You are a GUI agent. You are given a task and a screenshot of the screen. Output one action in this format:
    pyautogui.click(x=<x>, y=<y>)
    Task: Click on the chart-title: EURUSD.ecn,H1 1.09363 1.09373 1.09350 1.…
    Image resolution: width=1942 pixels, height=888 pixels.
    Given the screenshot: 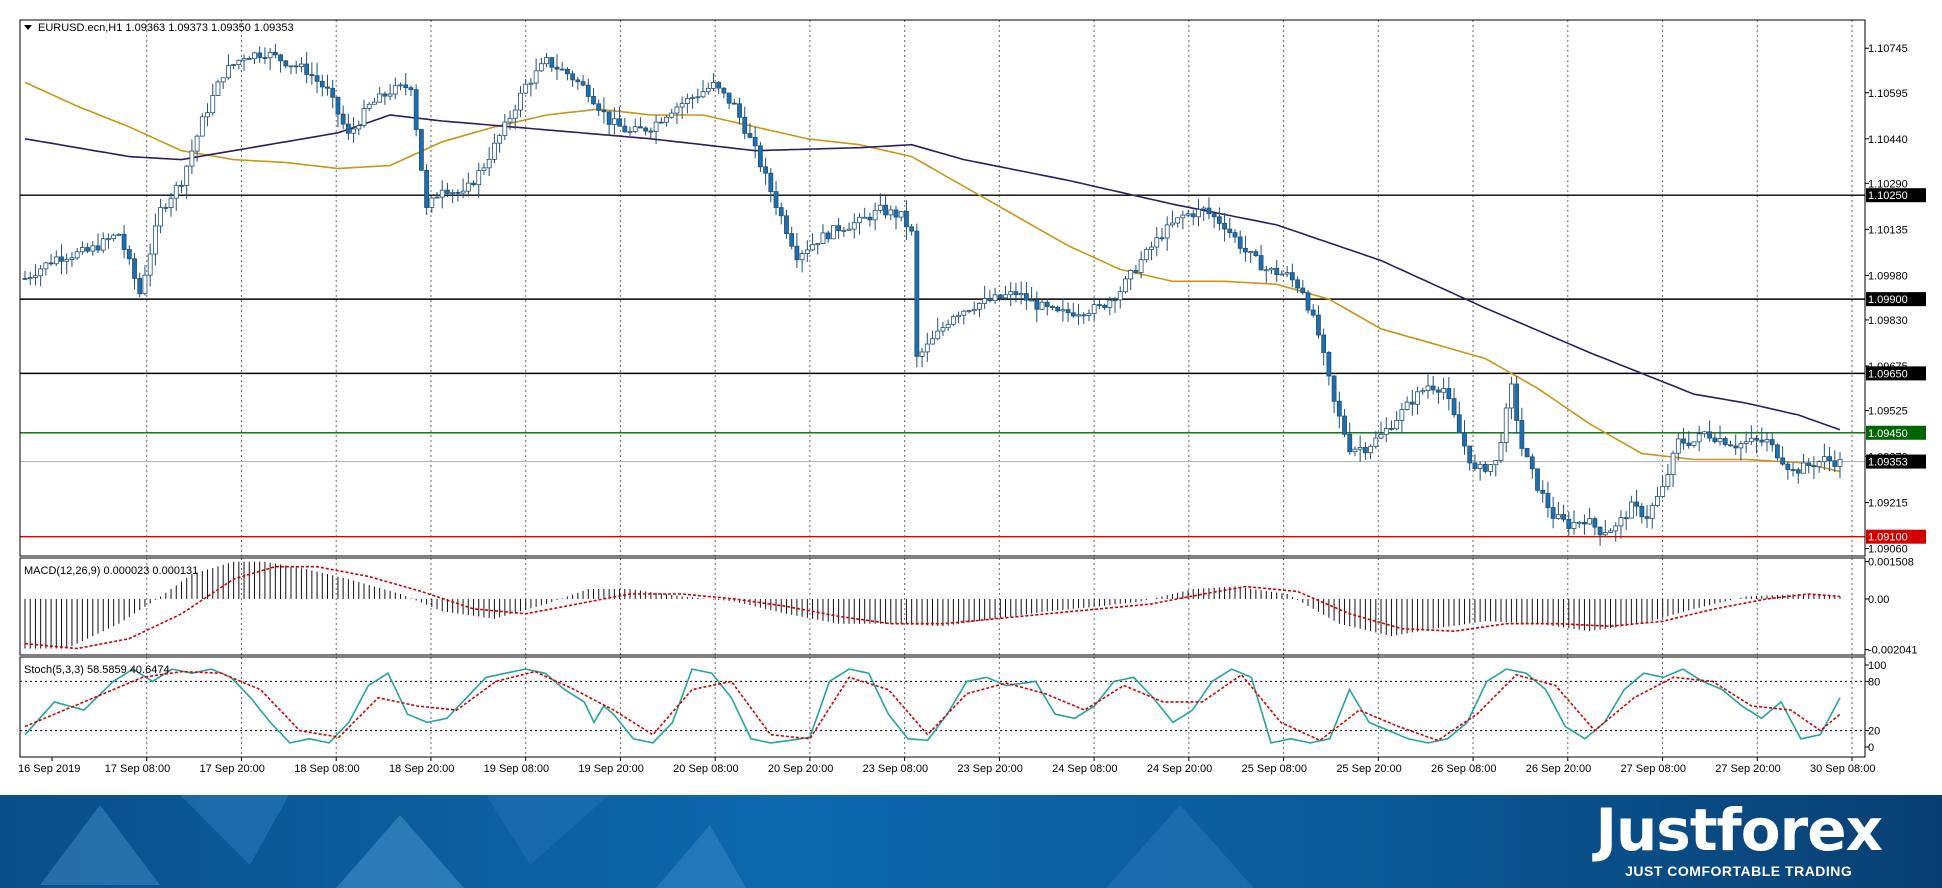 What is the action you would take?
    pyautogui.click(x=166, y=28)
    